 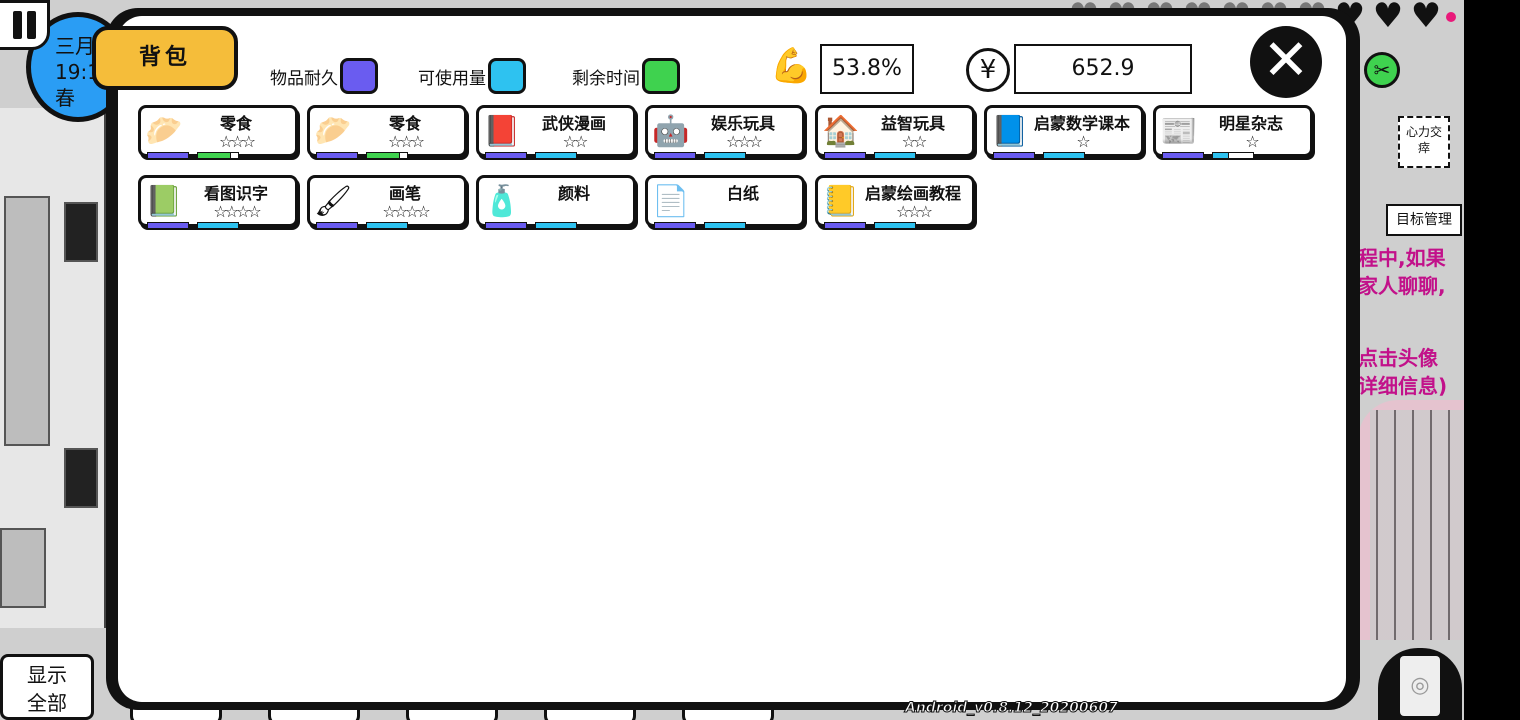 I want to click on story-line: 程中,如果, so click(x=1402, y=258).